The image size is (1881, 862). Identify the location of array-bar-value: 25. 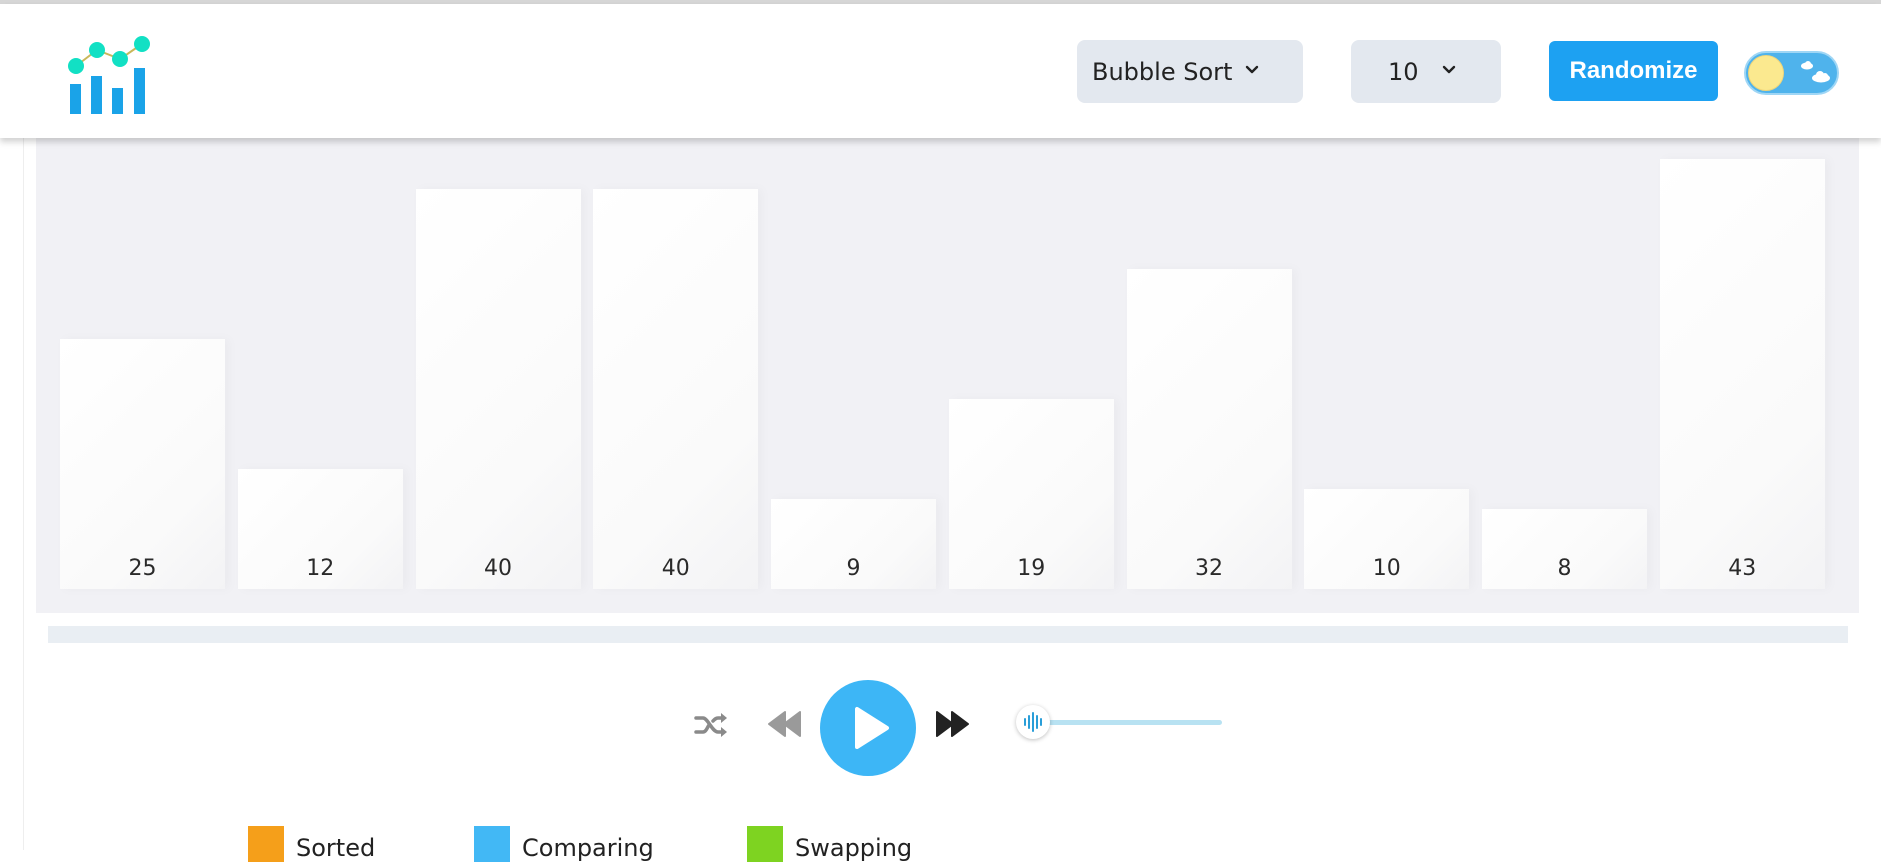
(142, 568).